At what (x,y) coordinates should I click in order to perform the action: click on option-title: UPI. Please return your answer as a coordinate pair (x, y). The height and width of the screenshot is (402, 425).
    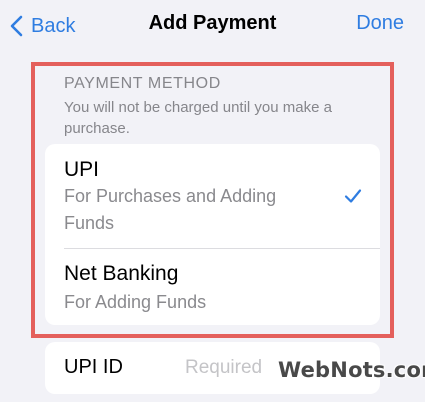
    Looking at the image, I should click on (82, 169).